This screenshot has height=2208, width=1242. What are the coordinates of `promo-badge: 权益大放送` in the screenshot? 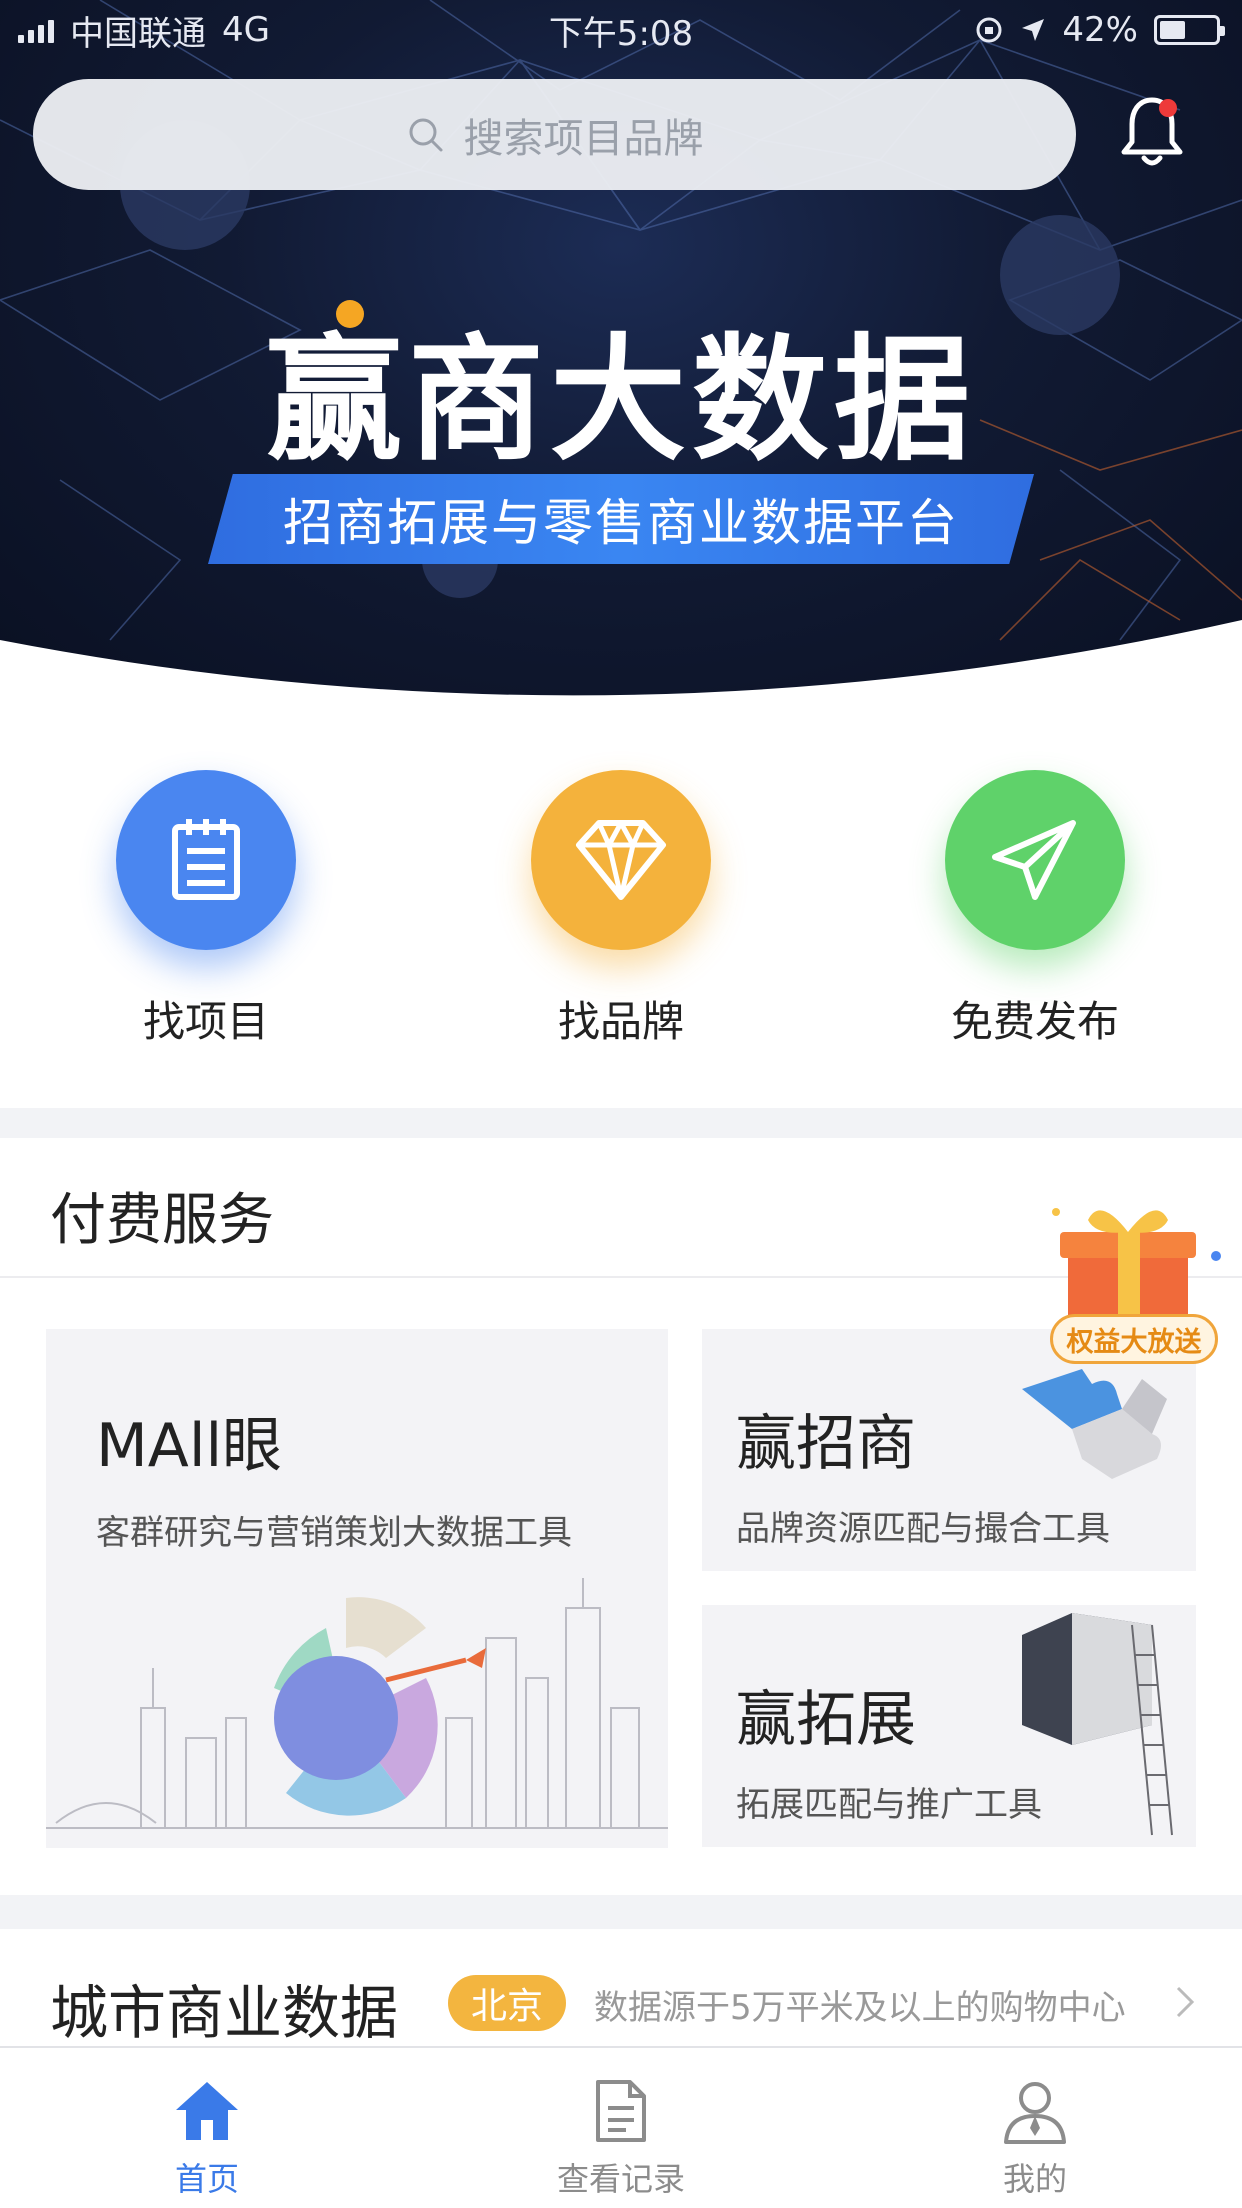 It's located at (1134, 1339).